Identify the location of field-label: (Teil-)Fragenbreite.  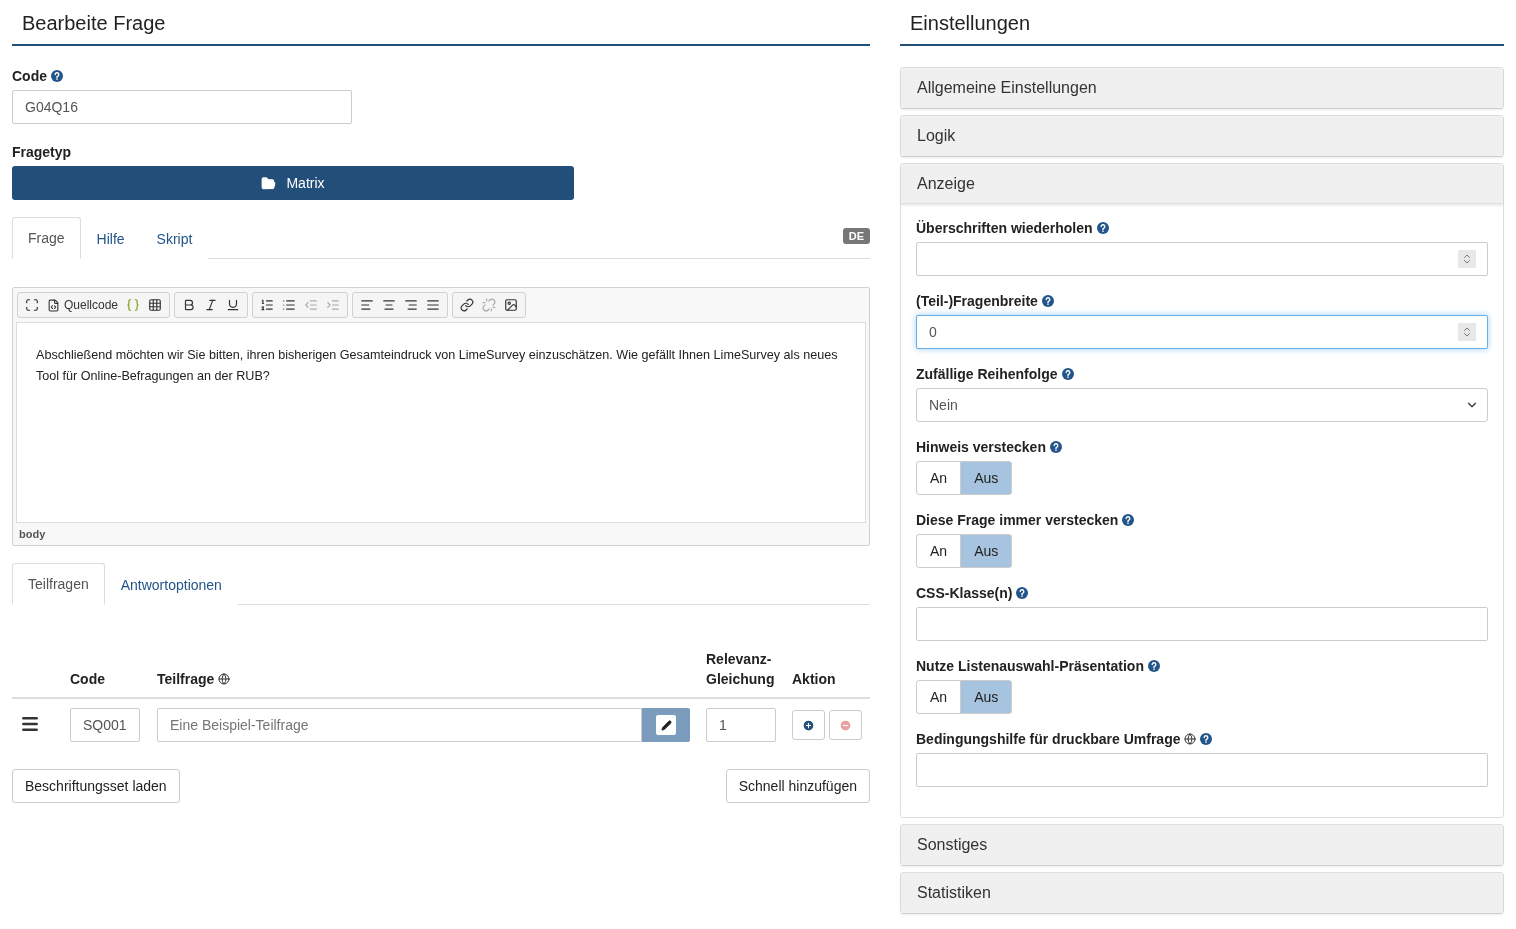
(977, 301).